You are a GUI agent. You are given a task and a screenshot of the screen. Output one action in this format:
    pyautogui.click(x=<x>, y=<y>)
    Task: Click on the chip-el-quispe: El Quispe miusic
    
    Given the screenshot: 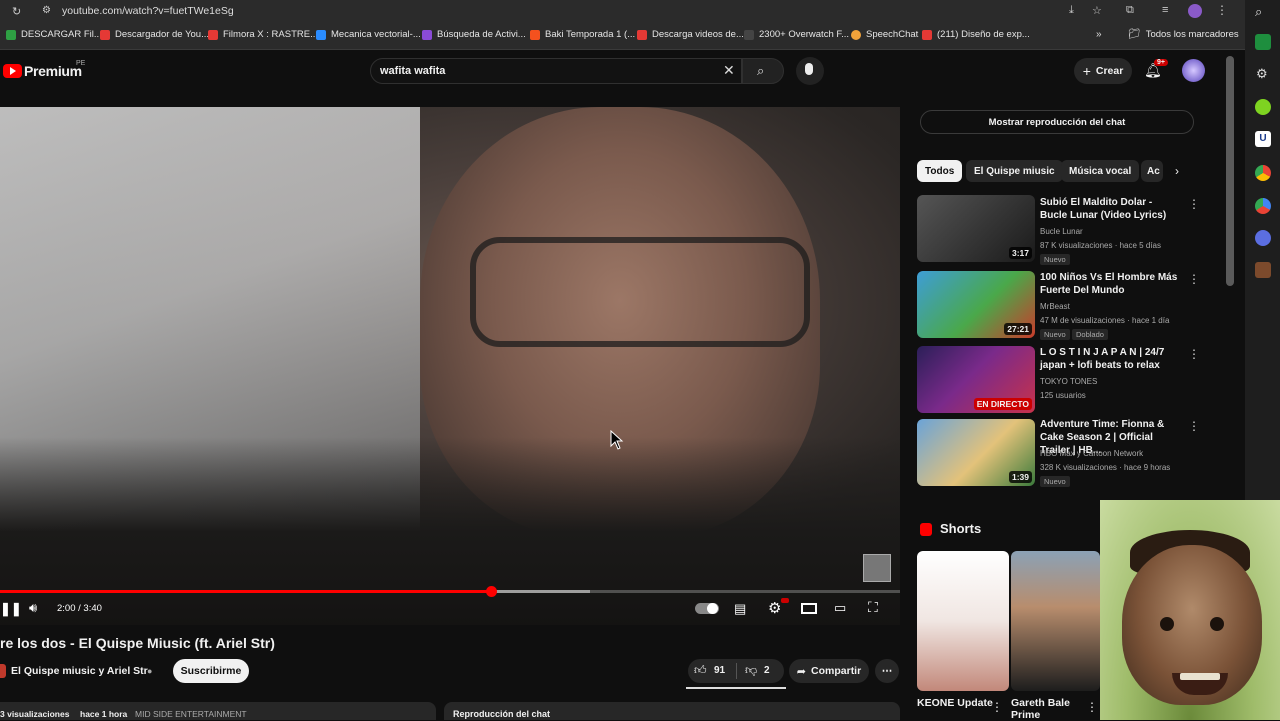 What is the action you would take?
    pyautogui.click(x=1014, y=171)
    